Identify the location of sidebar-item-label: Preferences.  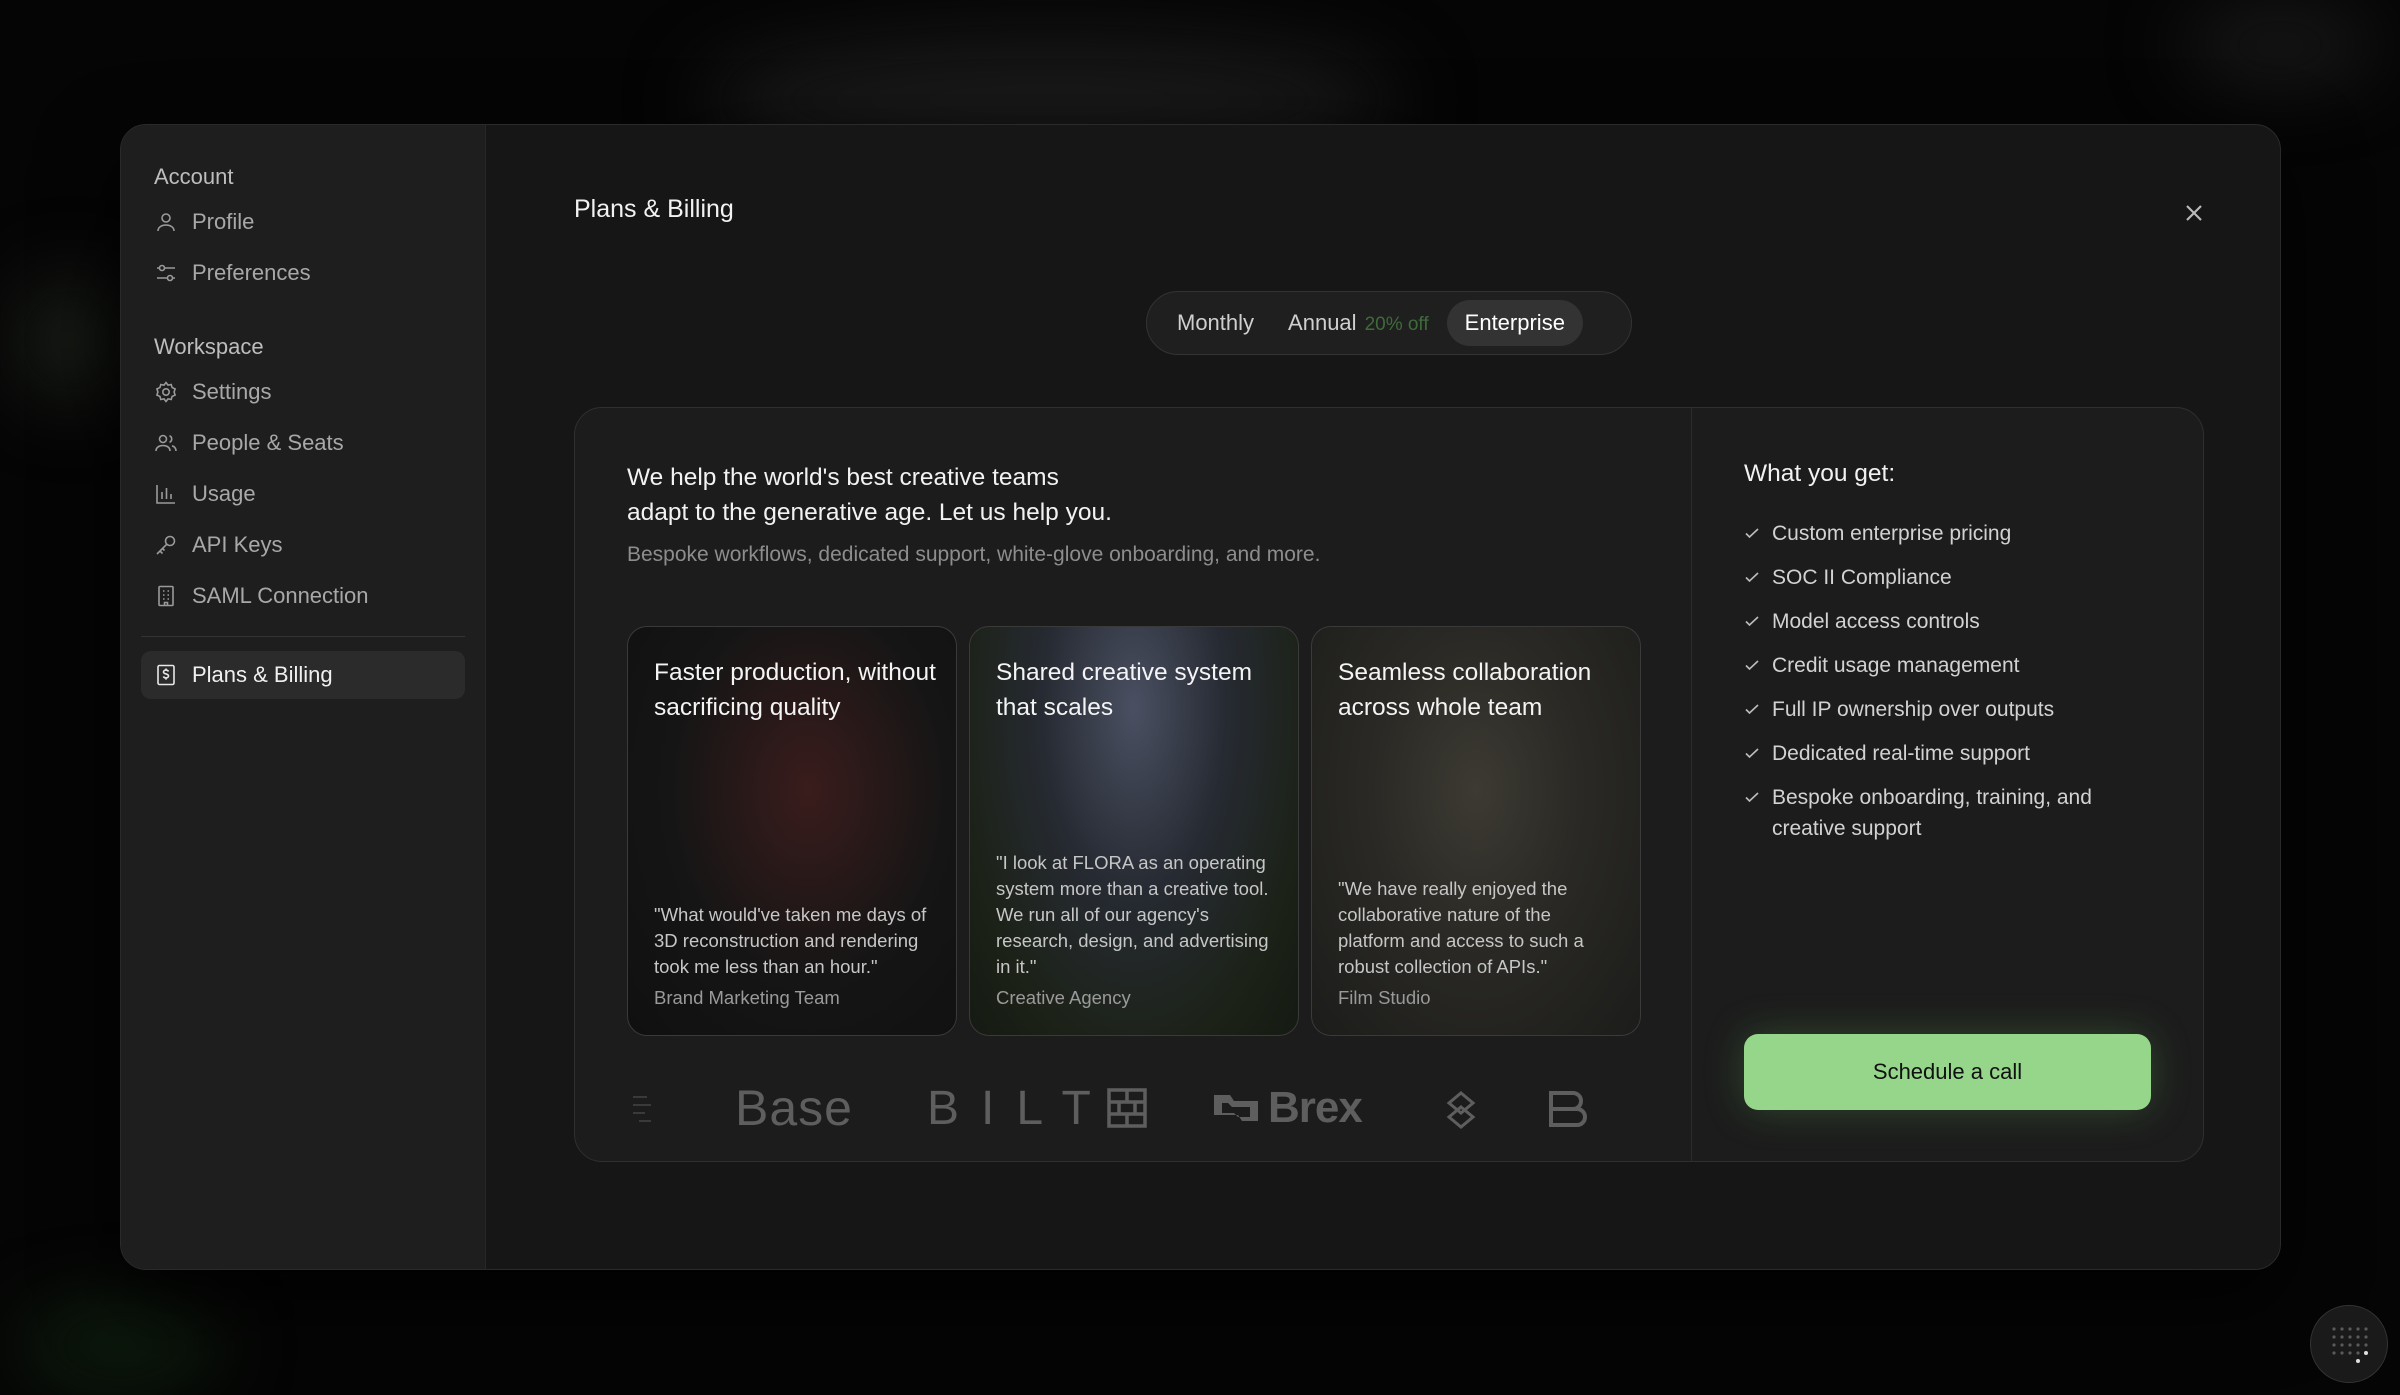
(251, 272).